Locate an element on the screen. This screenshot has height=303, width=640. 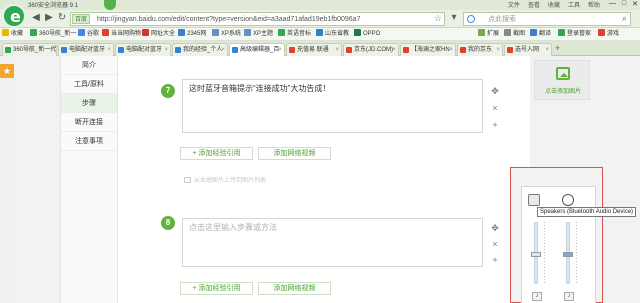
volume-mixer is located at coordinates (556, 235).